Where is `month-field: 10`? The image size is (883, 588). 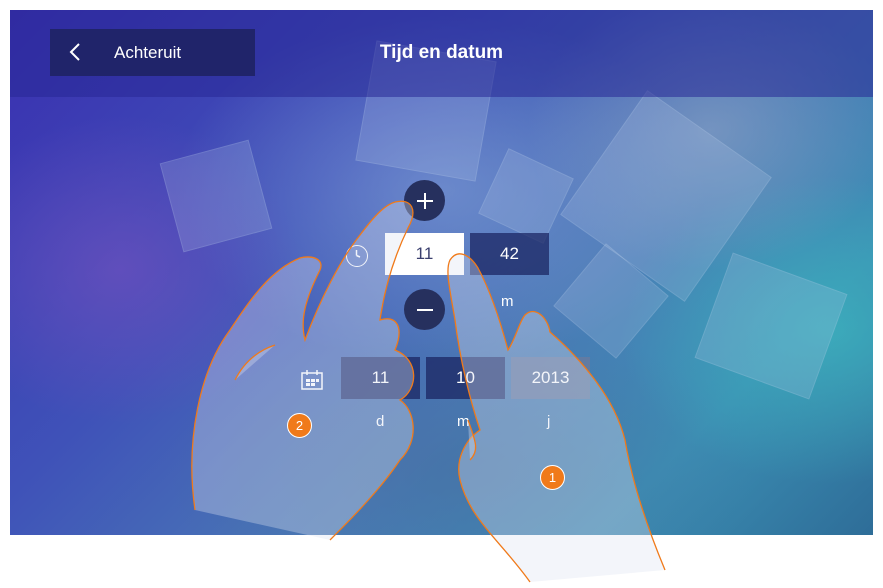
month-field: 10 is located at coordinates (465, 378).